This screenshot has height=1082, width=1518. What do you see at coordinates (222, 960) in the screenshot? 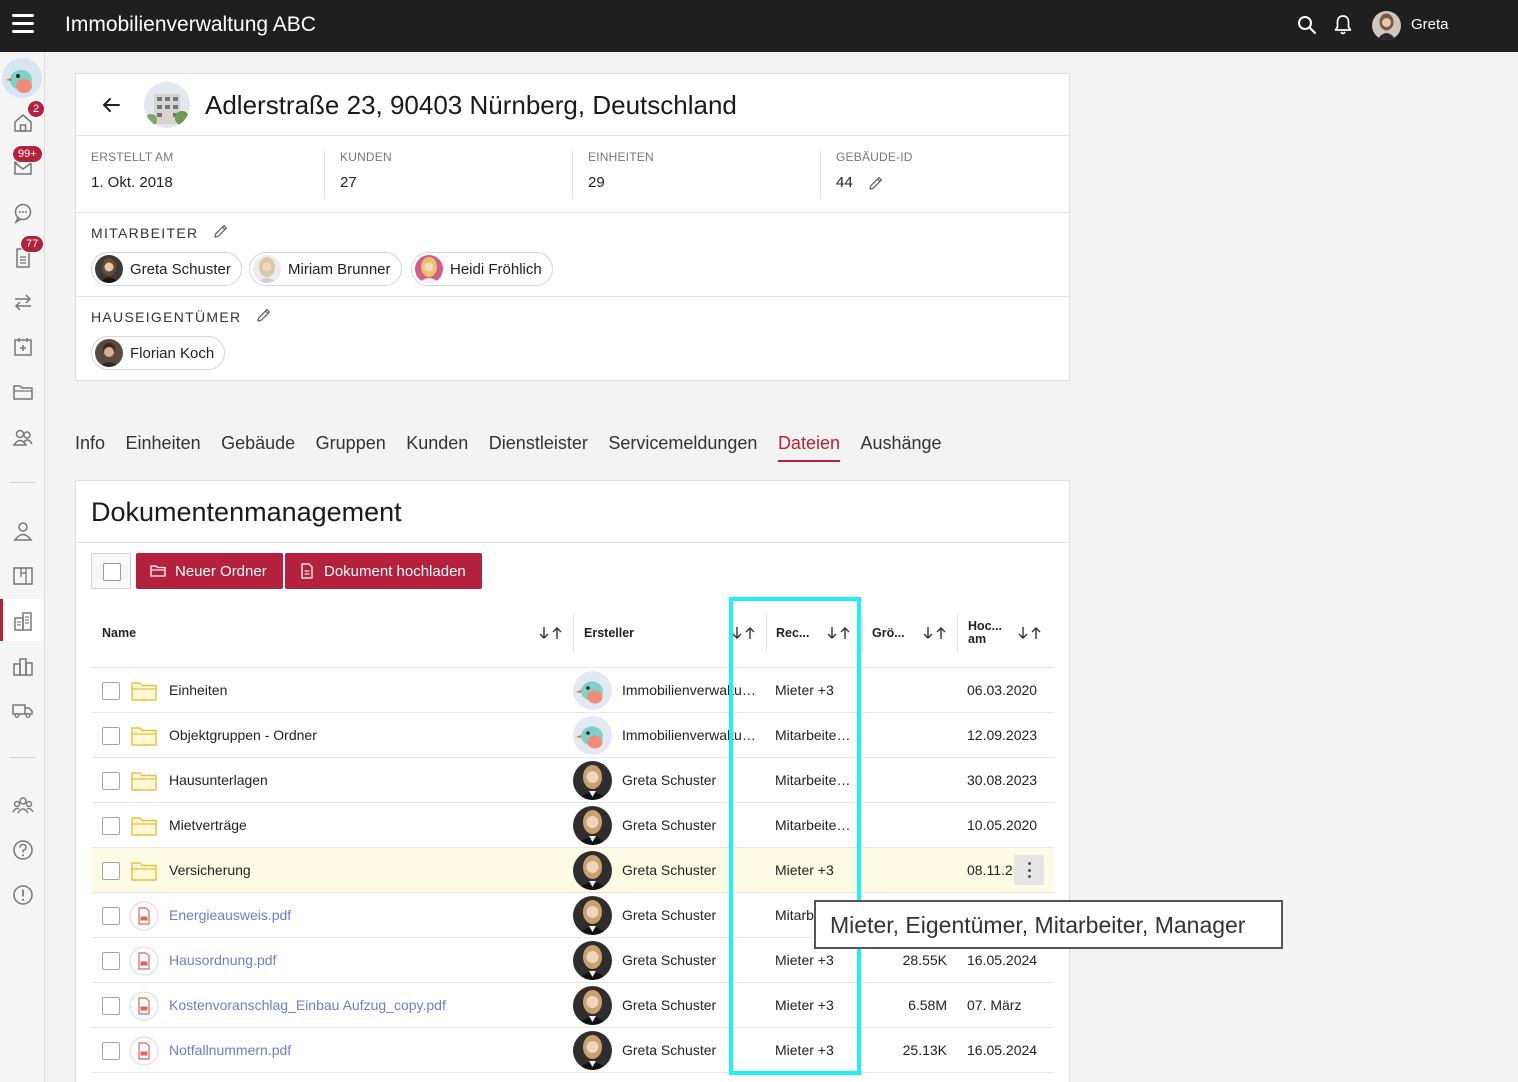
I see `row-name: Hausordnung.pdf` at bounding box center [222, 960].